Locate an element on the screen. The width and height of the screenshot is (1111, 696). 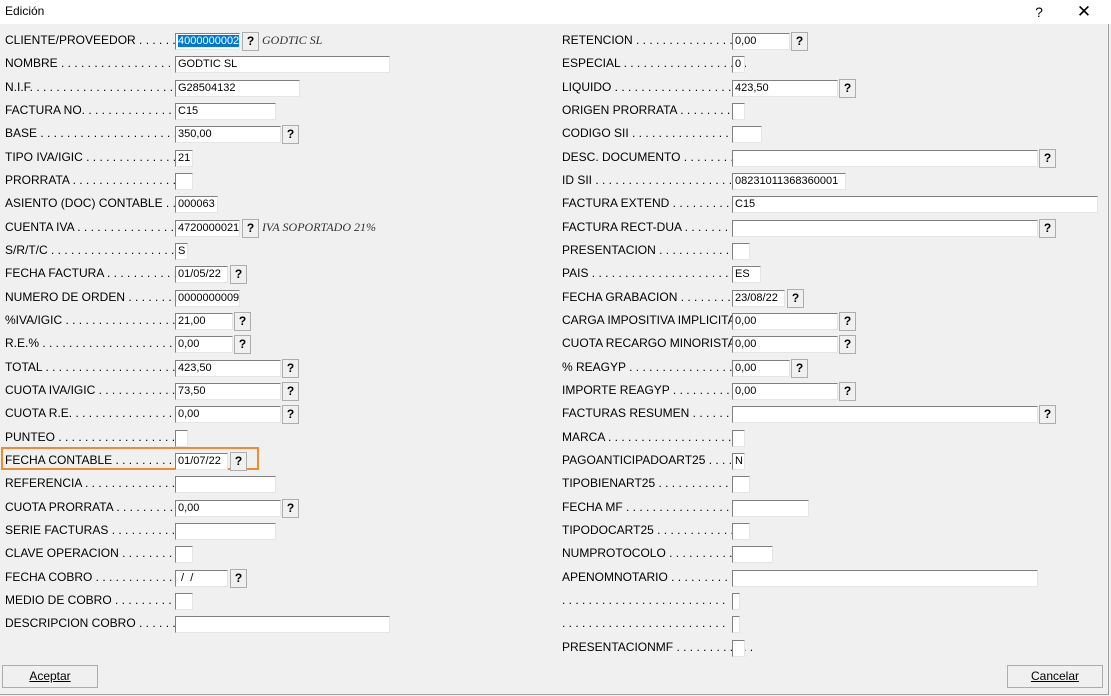
reagyp-field: 0,00 is located at coordinates (761, 368).